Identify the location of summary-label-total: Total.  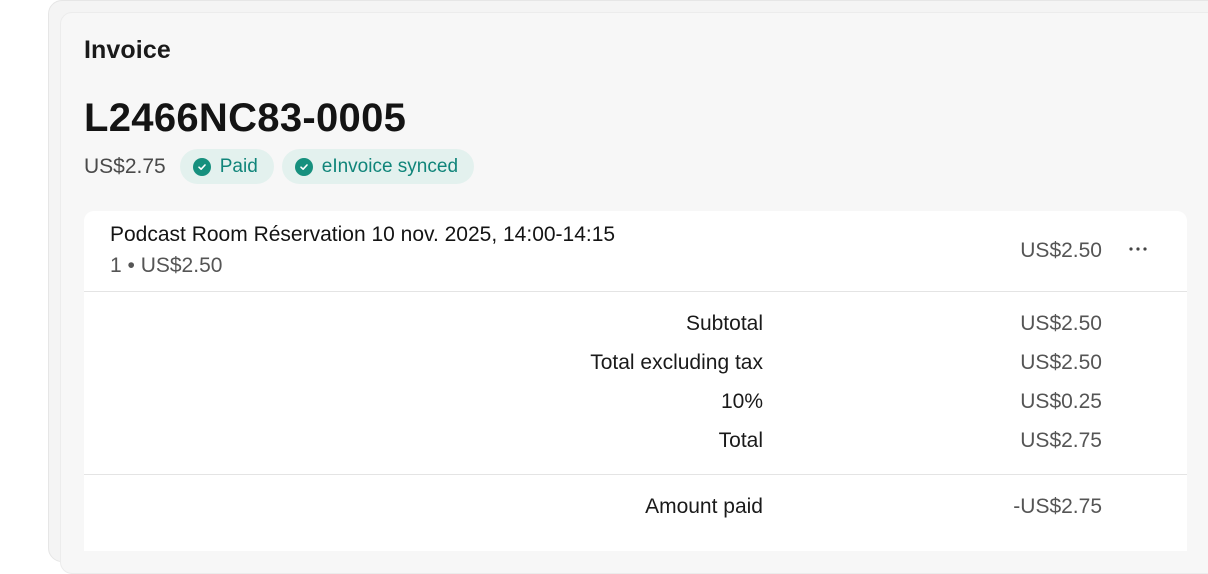
(740, 440).